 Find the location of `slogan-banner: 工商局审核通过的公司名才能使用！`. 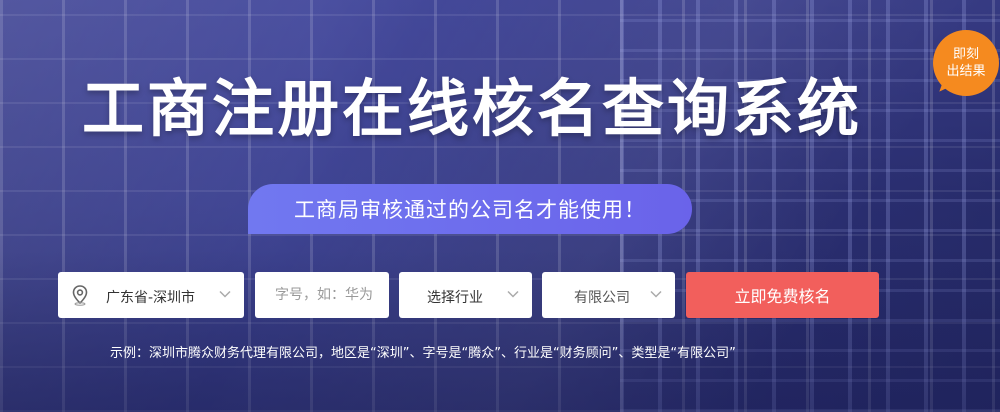

slogan-banner: 工商局审核通过的公司名才能使用！ is located at coordinates (470, 209).